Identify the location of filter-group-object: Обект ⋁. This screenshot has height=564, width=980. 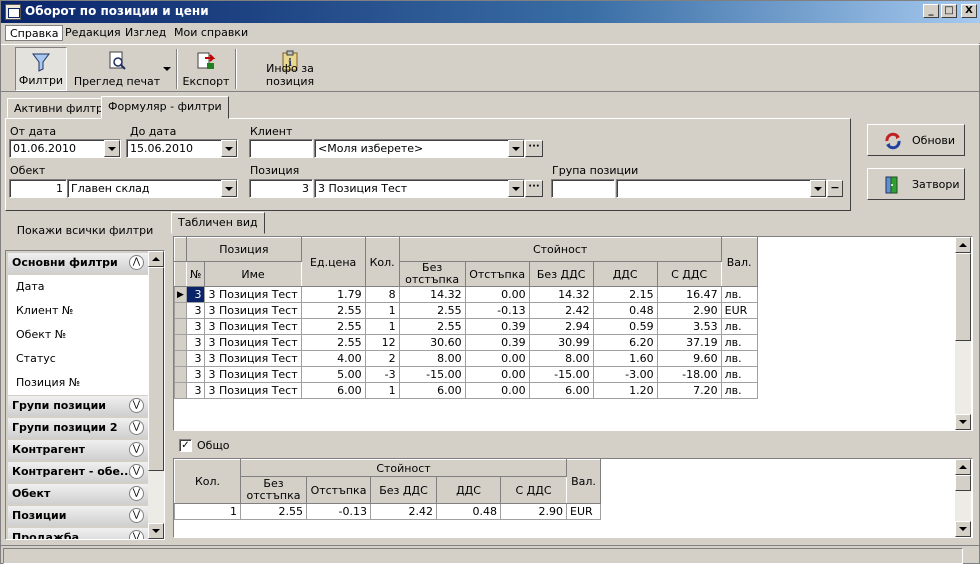
(78, 494).